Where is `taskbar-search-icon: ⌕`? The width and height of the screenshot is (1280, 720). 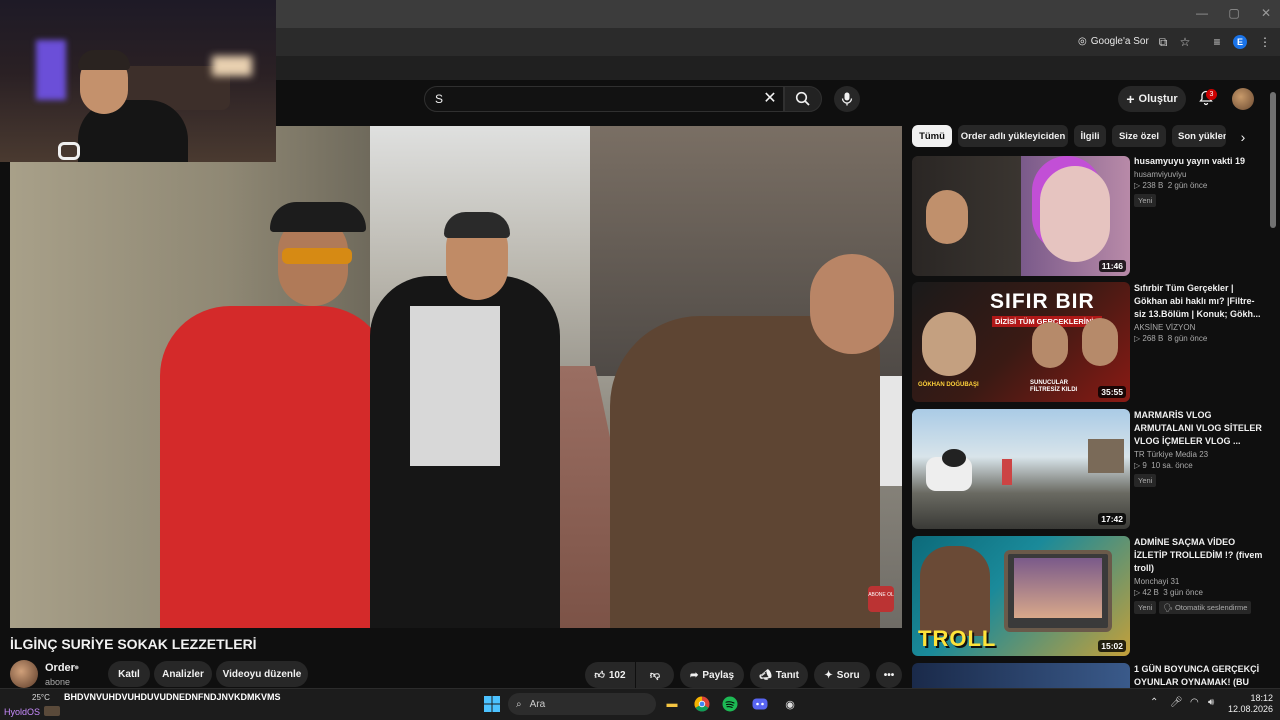
taskbar-search-icon: ⌕ is located at coordinates (519, 704).